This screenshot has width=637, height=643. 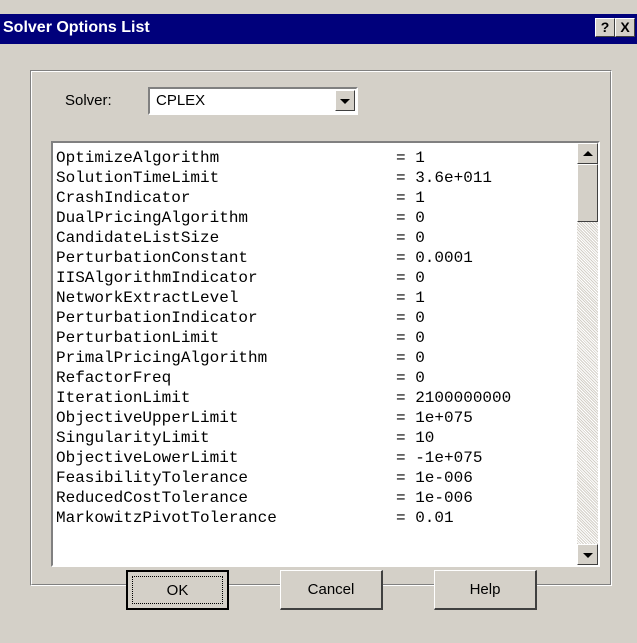 I want to click on cancel-button-label: Cancel, so click(x=331, y=589).